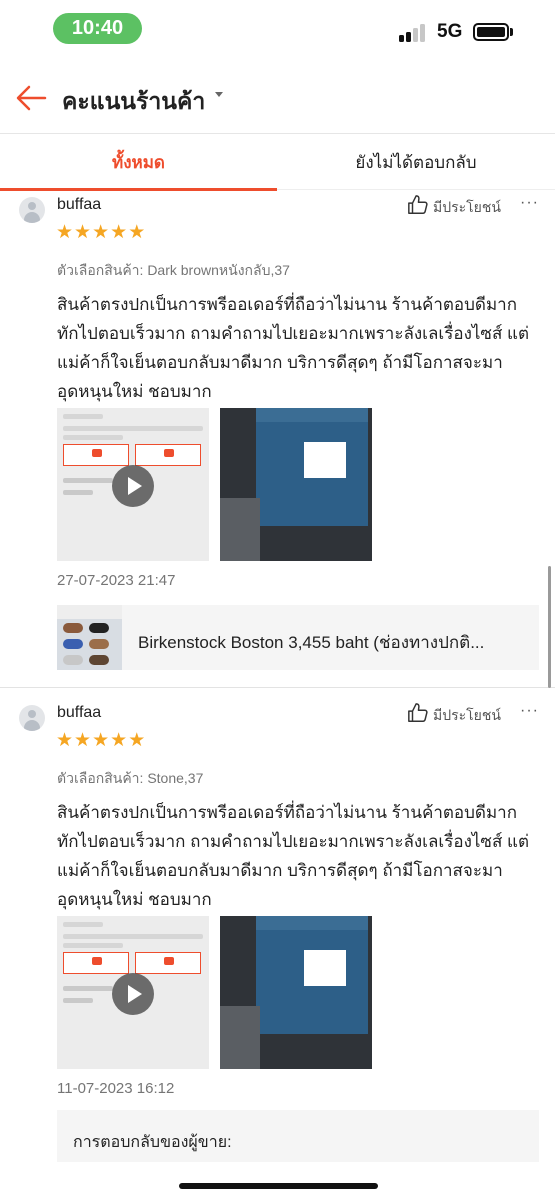 This screenshot has width=555, height=1200. Describe the element at coordinates (414, 32) in the screenshot. I see `signal-icon` at that location.